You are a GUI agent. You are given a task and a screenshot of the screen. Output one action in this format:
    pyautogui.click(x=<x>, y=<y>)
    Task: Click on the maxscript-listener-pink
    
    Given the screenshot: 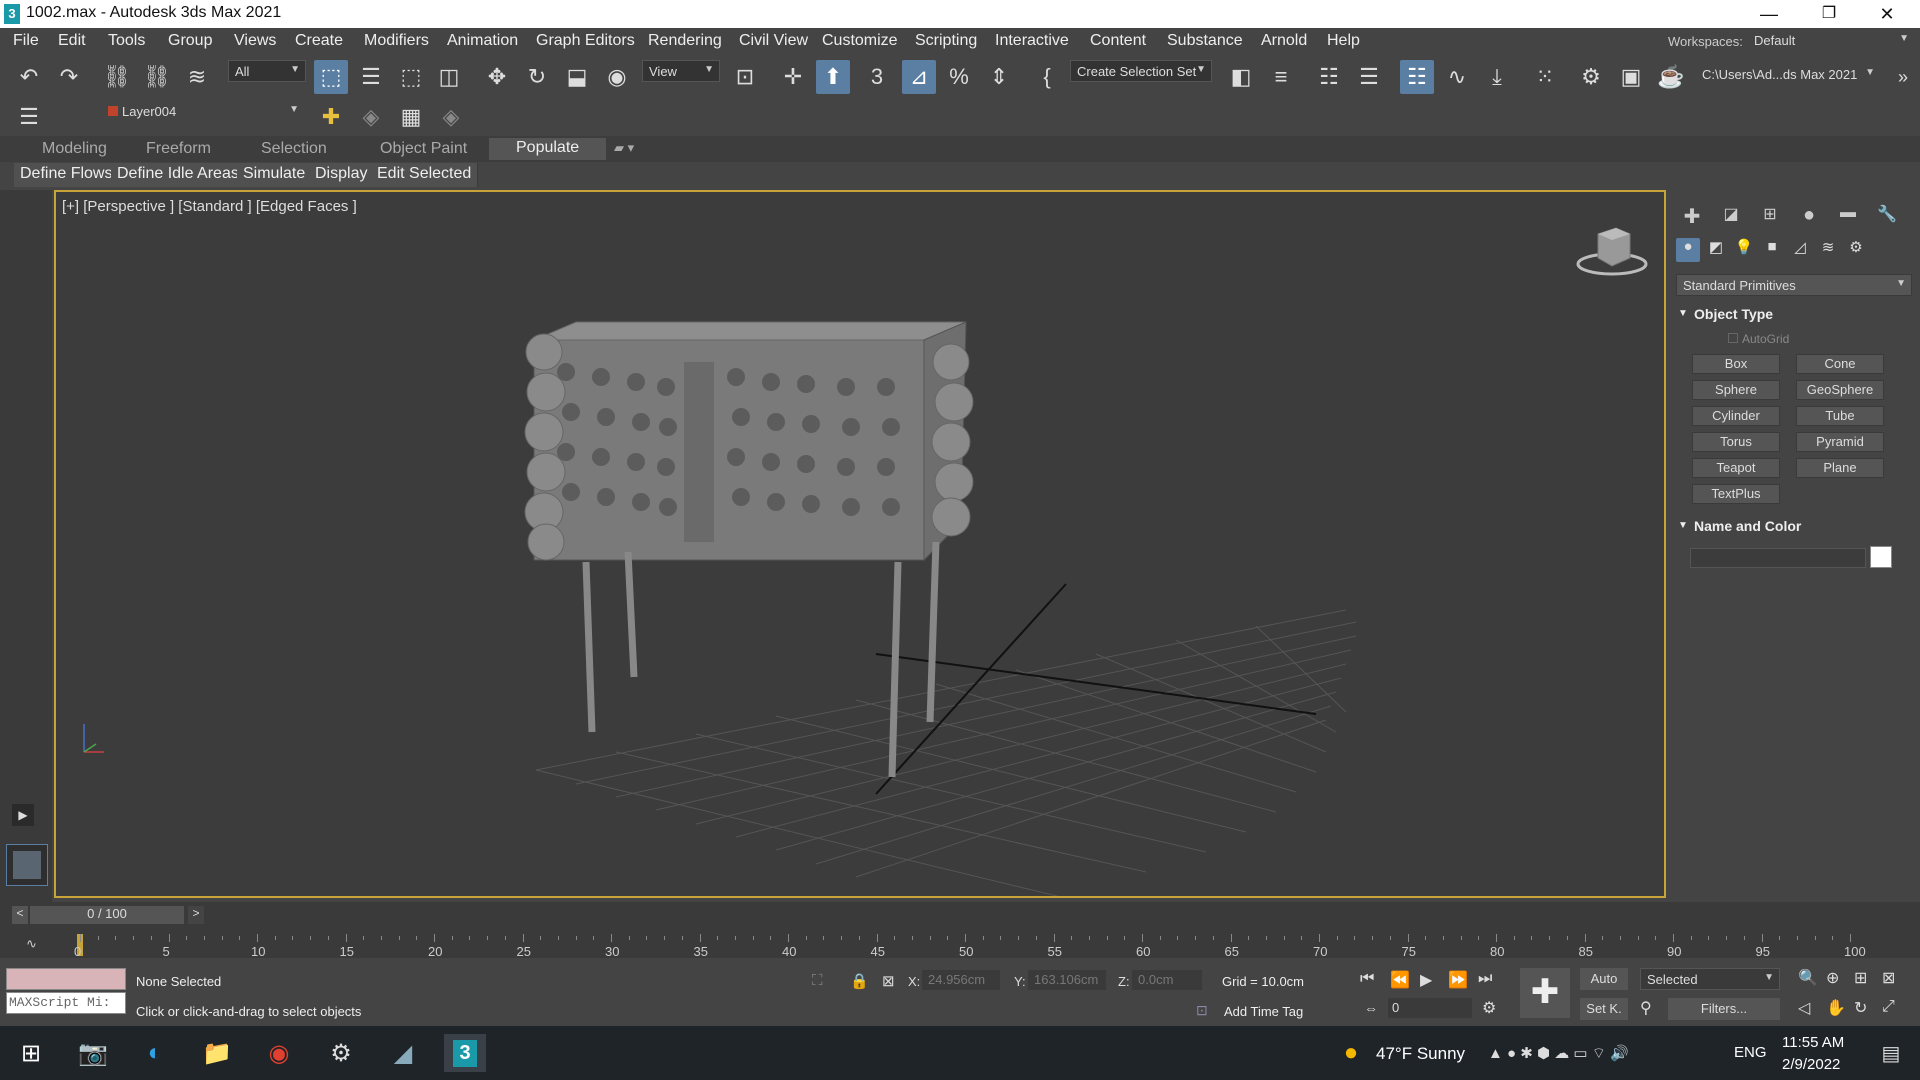 What is the action you would take?
    pyautogui.click(x=66, y=979)
    